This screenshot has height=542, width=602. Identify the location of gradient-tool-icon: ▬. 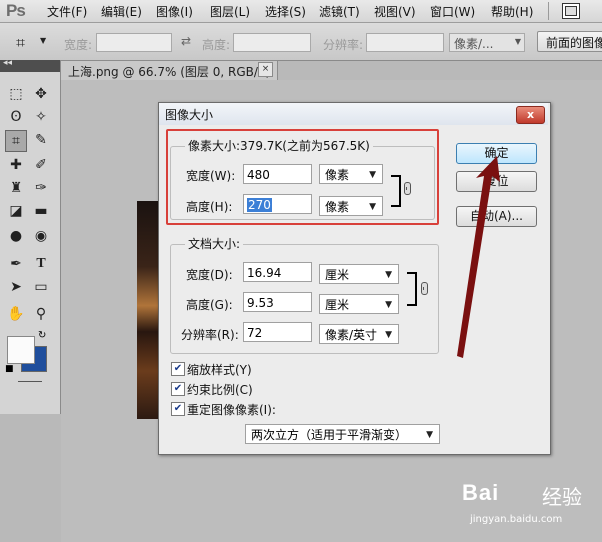
(41, 211).